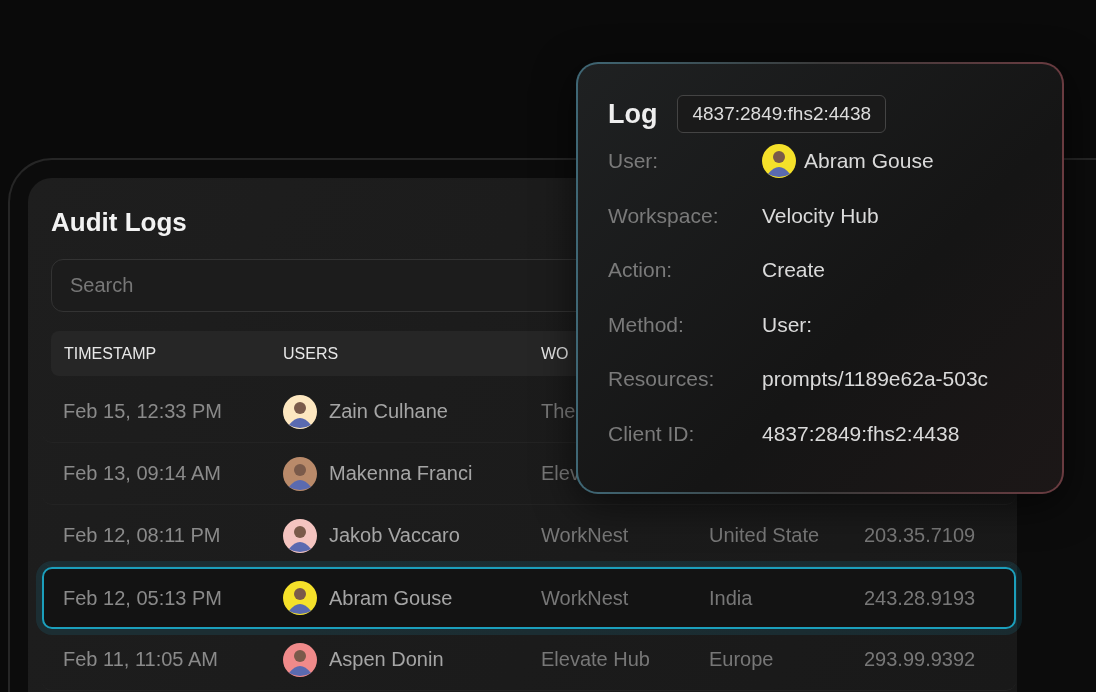  Describe the element at coordinates (641, 270) in the screenshot. I see `field-label: Action:` at that location.